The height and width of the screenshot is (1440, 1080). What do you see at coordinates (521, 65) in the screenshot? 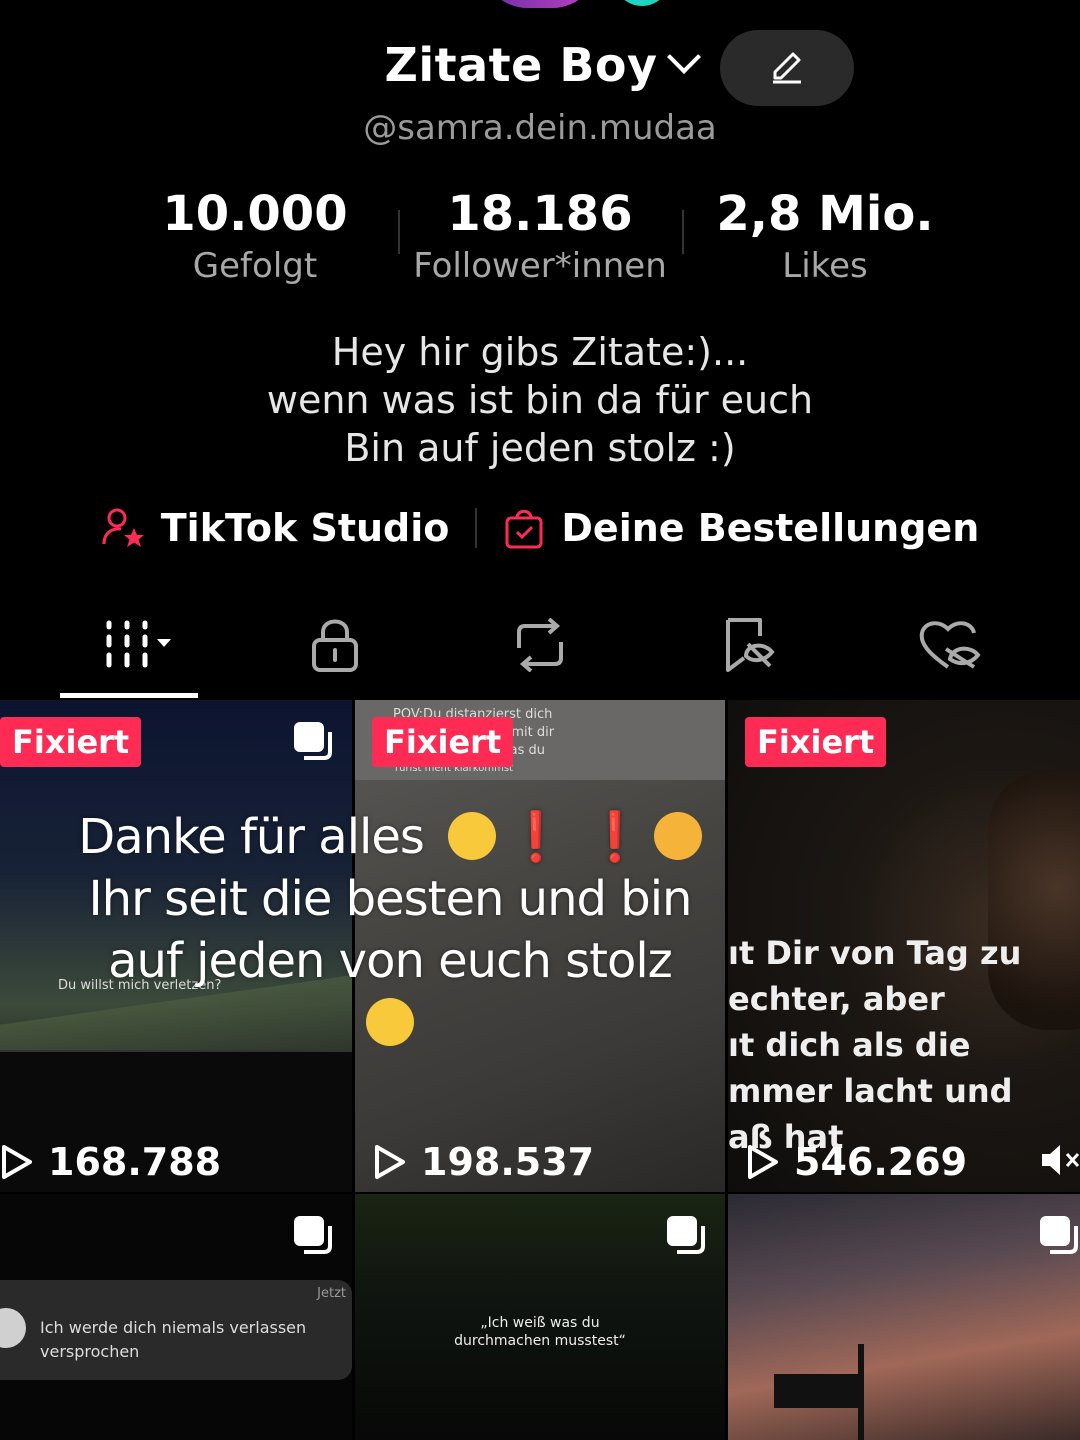
I see `profile-name: Zitate Boy` at bounding box center [521, 65].